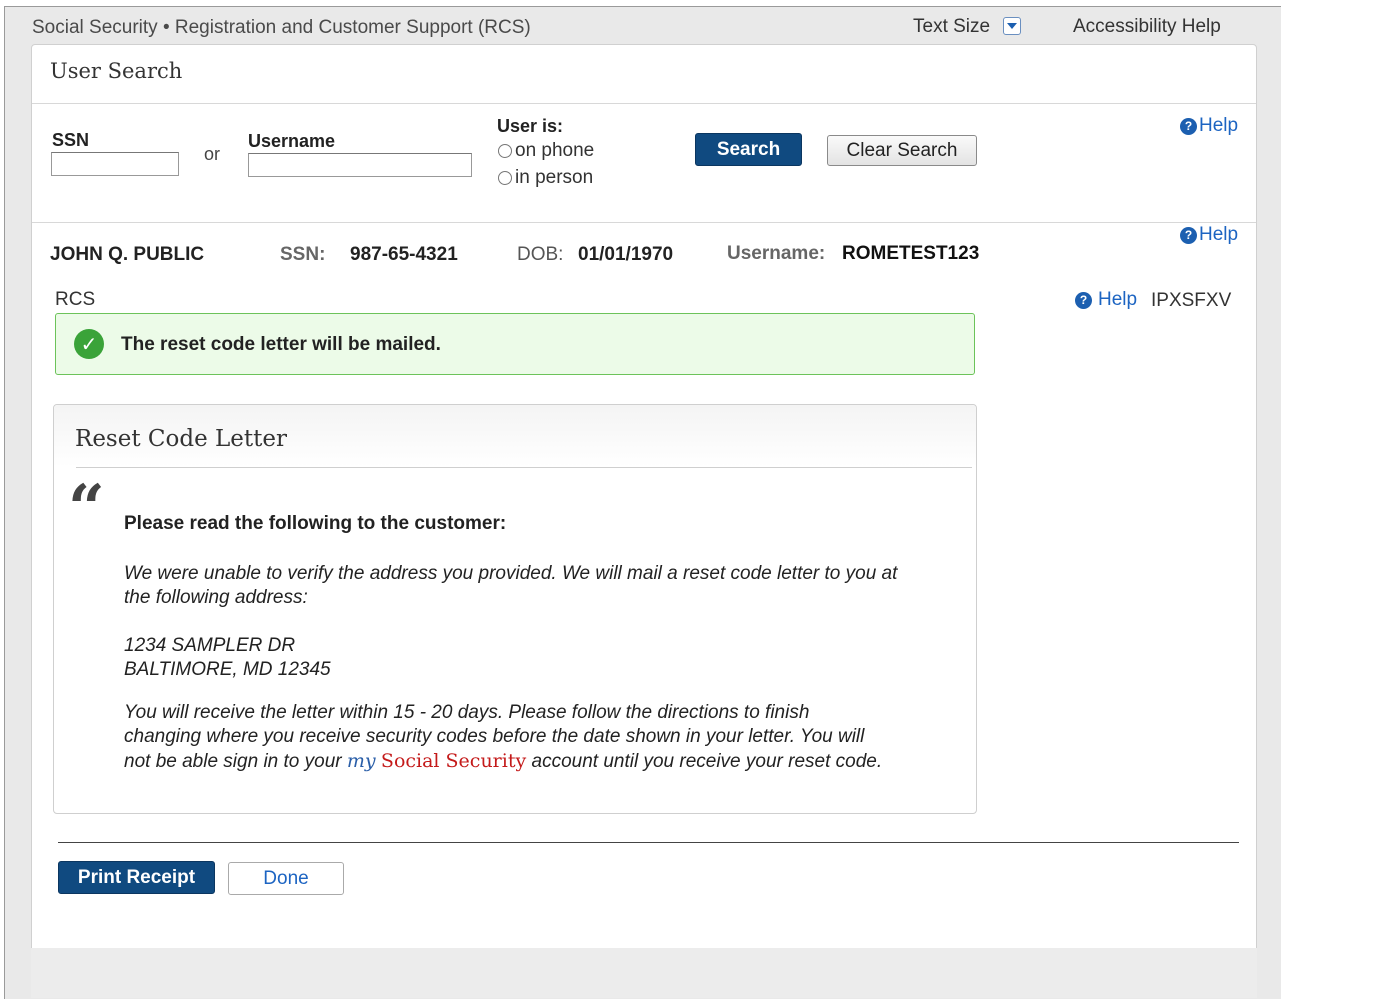 This screenshot has height=999, width=1377. What do you see at coordinates (210, 645) in the screenshot?
I see `address-line1: 1234 SAMPLER DR` at bounding box center [210, 645].